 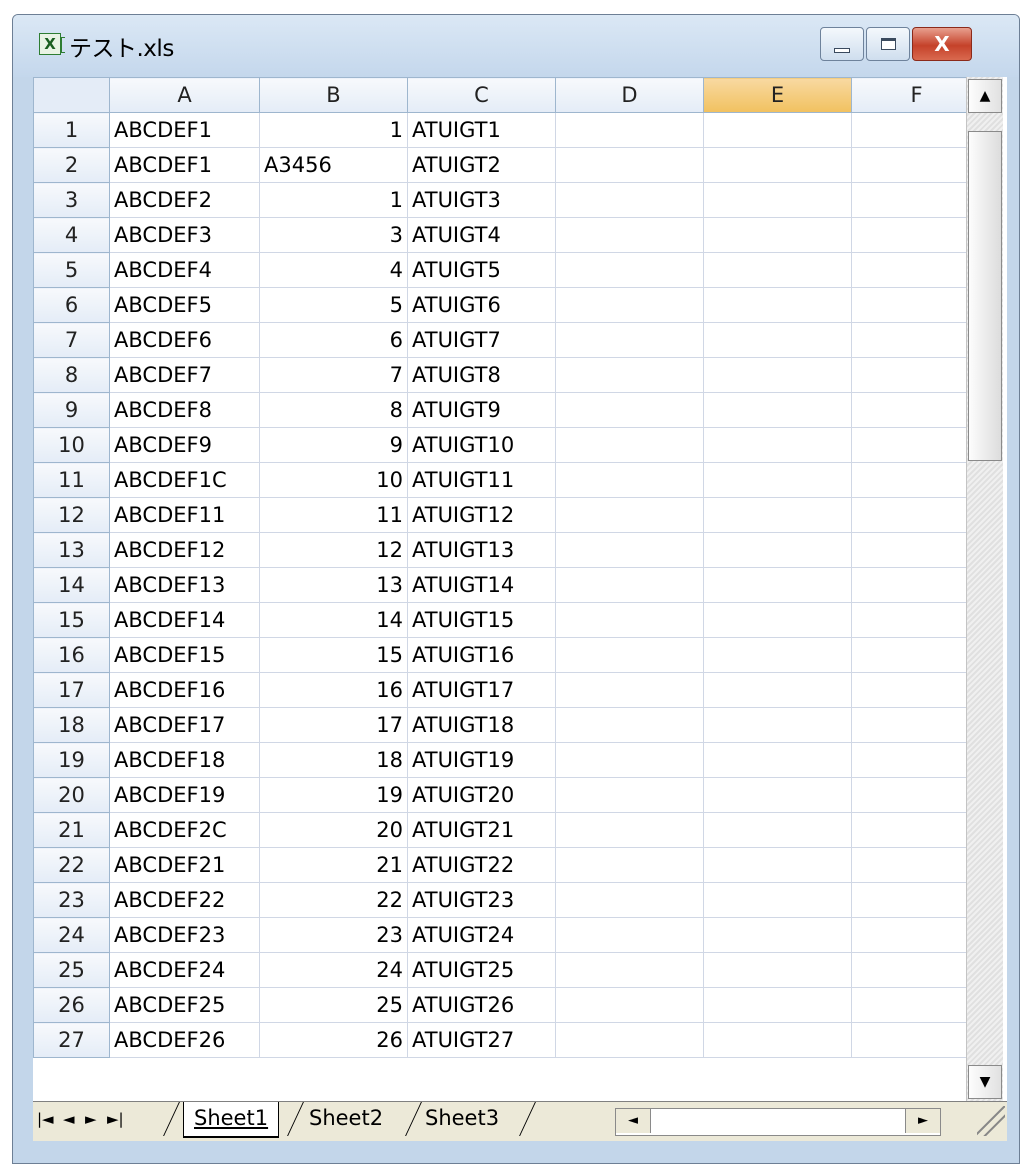 I want to click on row-header: 5, so click(x=71, y=270).